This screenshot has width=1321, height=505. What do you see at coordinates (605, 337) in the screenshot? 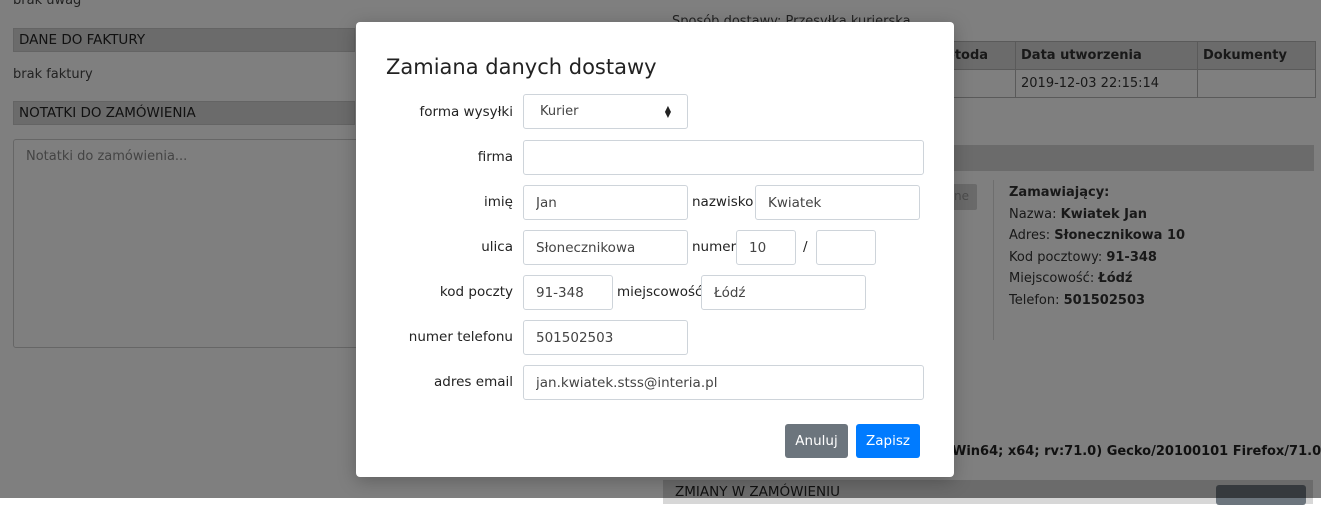
I see `phone-input` at bounding box center [605, 337].